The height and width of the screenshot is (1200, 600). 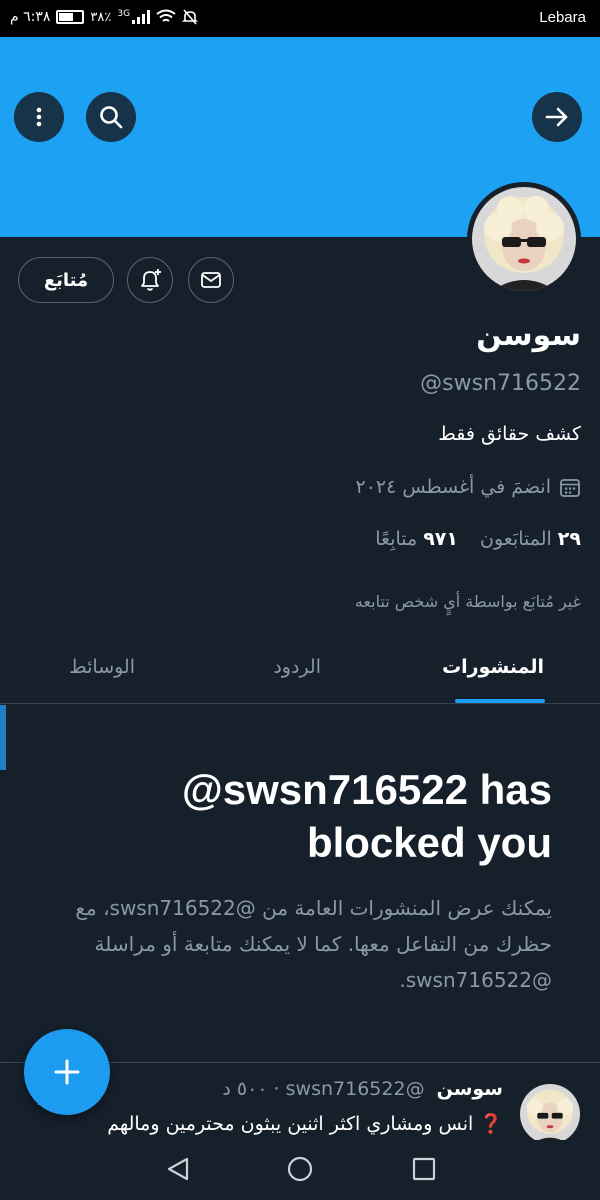 I want to click on post-time: ٥٠٠ د, so click(x=245, y=1089).